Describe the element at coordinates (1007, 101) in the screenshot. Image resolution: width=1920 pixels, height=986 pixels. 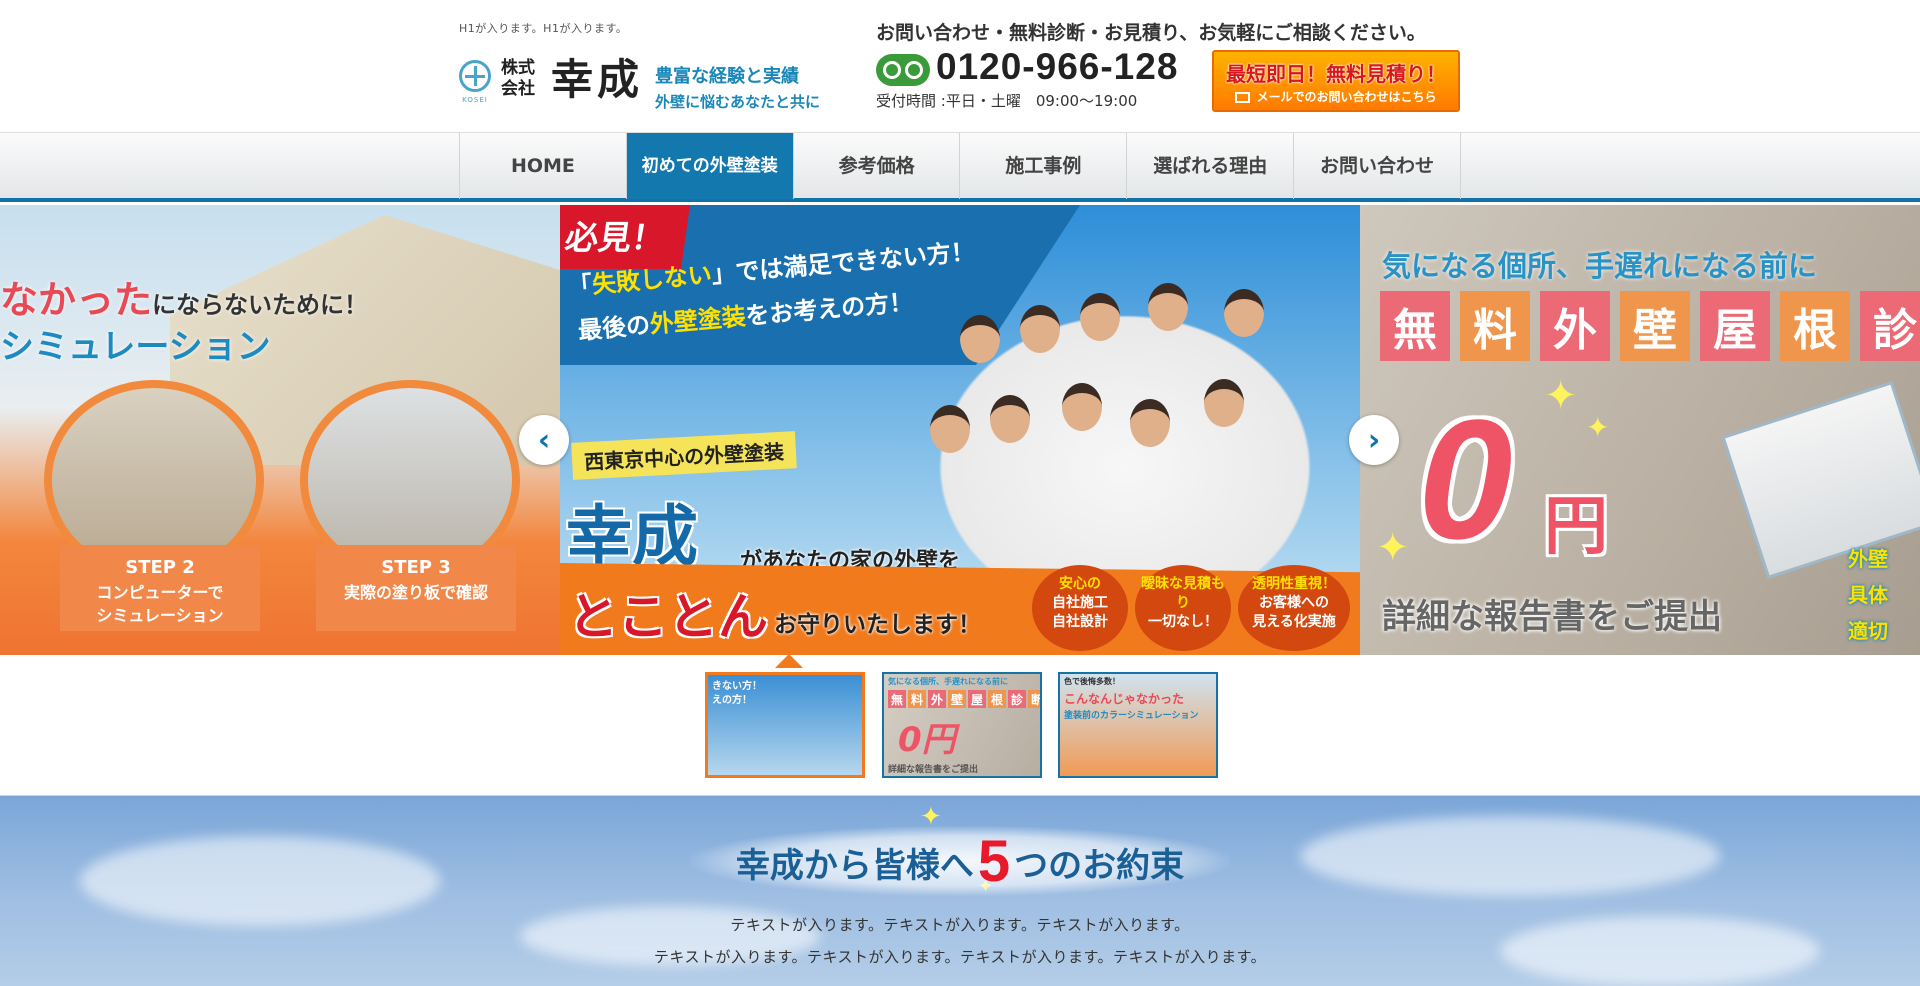
I see `business-hours: 受付時間 :平日・土曜 09:00〜19:00` at that location.